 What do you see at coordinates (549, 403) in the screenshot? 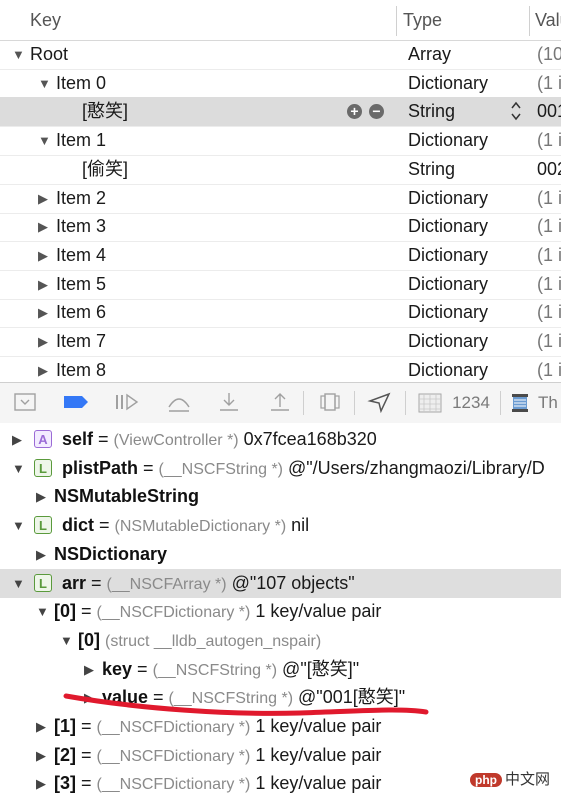
I see `thread-selector: Th` at bounding box center [549, 403].